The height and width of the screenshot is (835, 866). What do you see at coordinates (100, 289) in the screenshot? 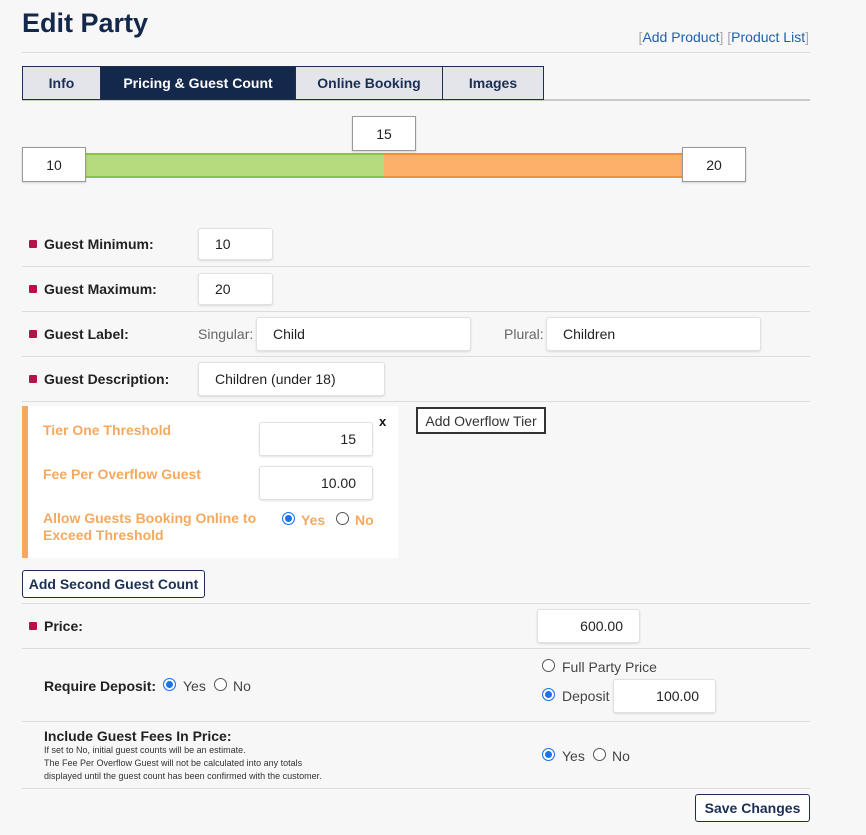
I see `guest-maximum-label: Guest Maximum:` at bounding box center [100, 289].